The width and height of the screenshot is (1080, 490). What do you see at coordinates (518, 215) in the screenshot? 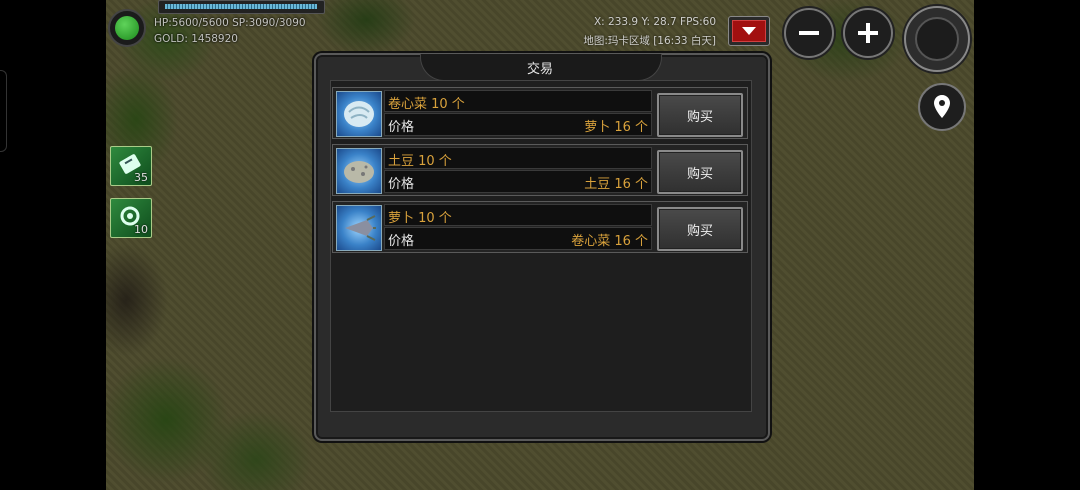
I see `item-name-box: 萝卜 10 个` at bounding box center [518, 215].